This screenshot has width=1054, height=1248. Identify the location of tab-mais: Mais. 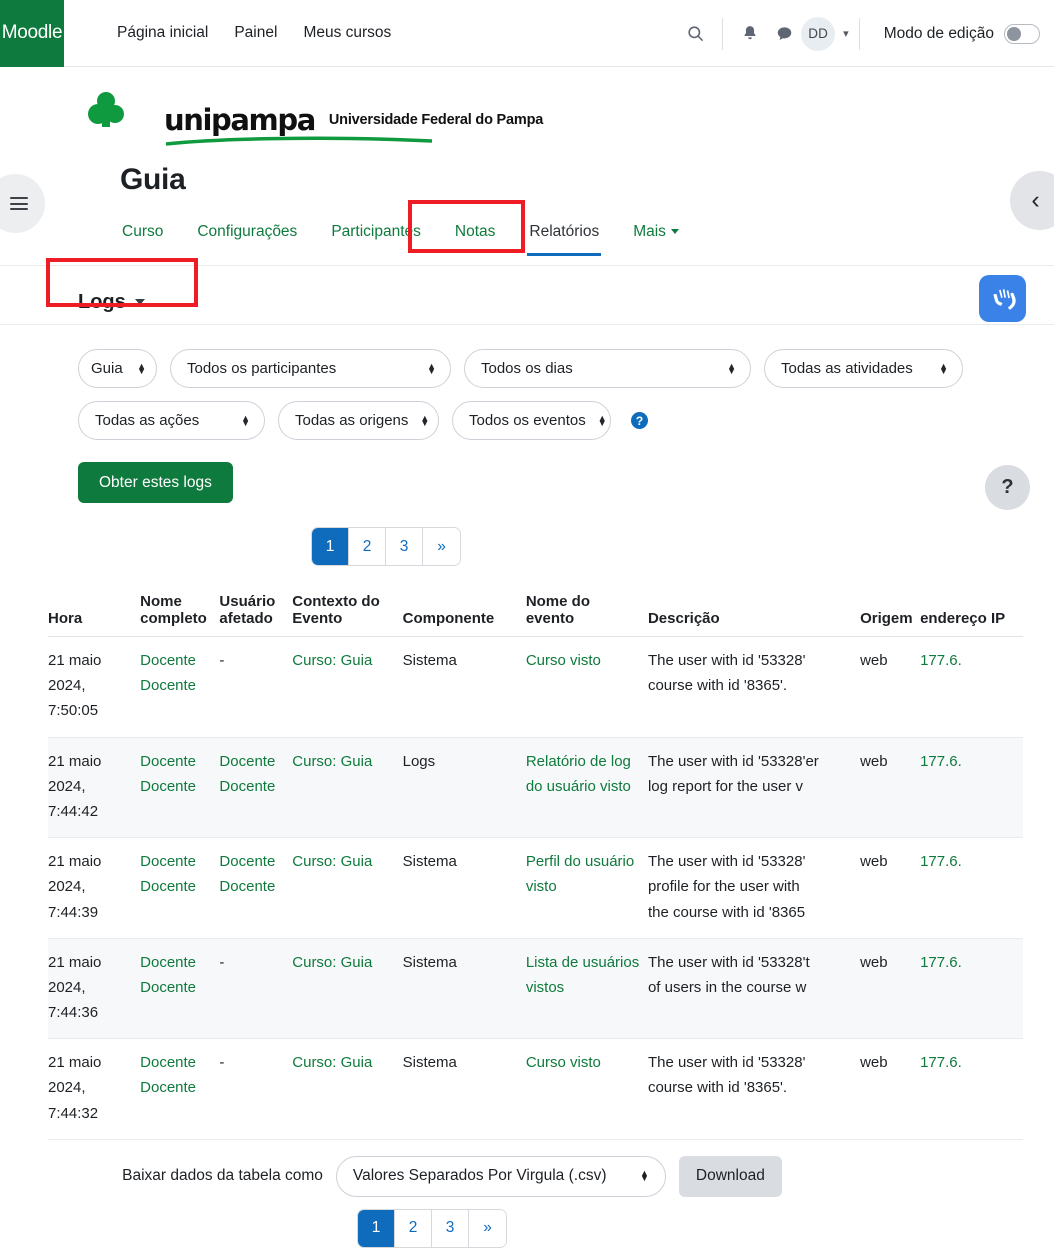
(656, 239).